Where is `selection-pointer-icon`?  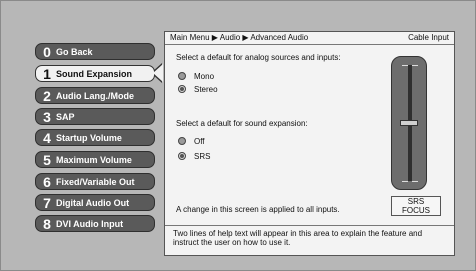
selection-pointer-icon is located at coordinates (158, 73).